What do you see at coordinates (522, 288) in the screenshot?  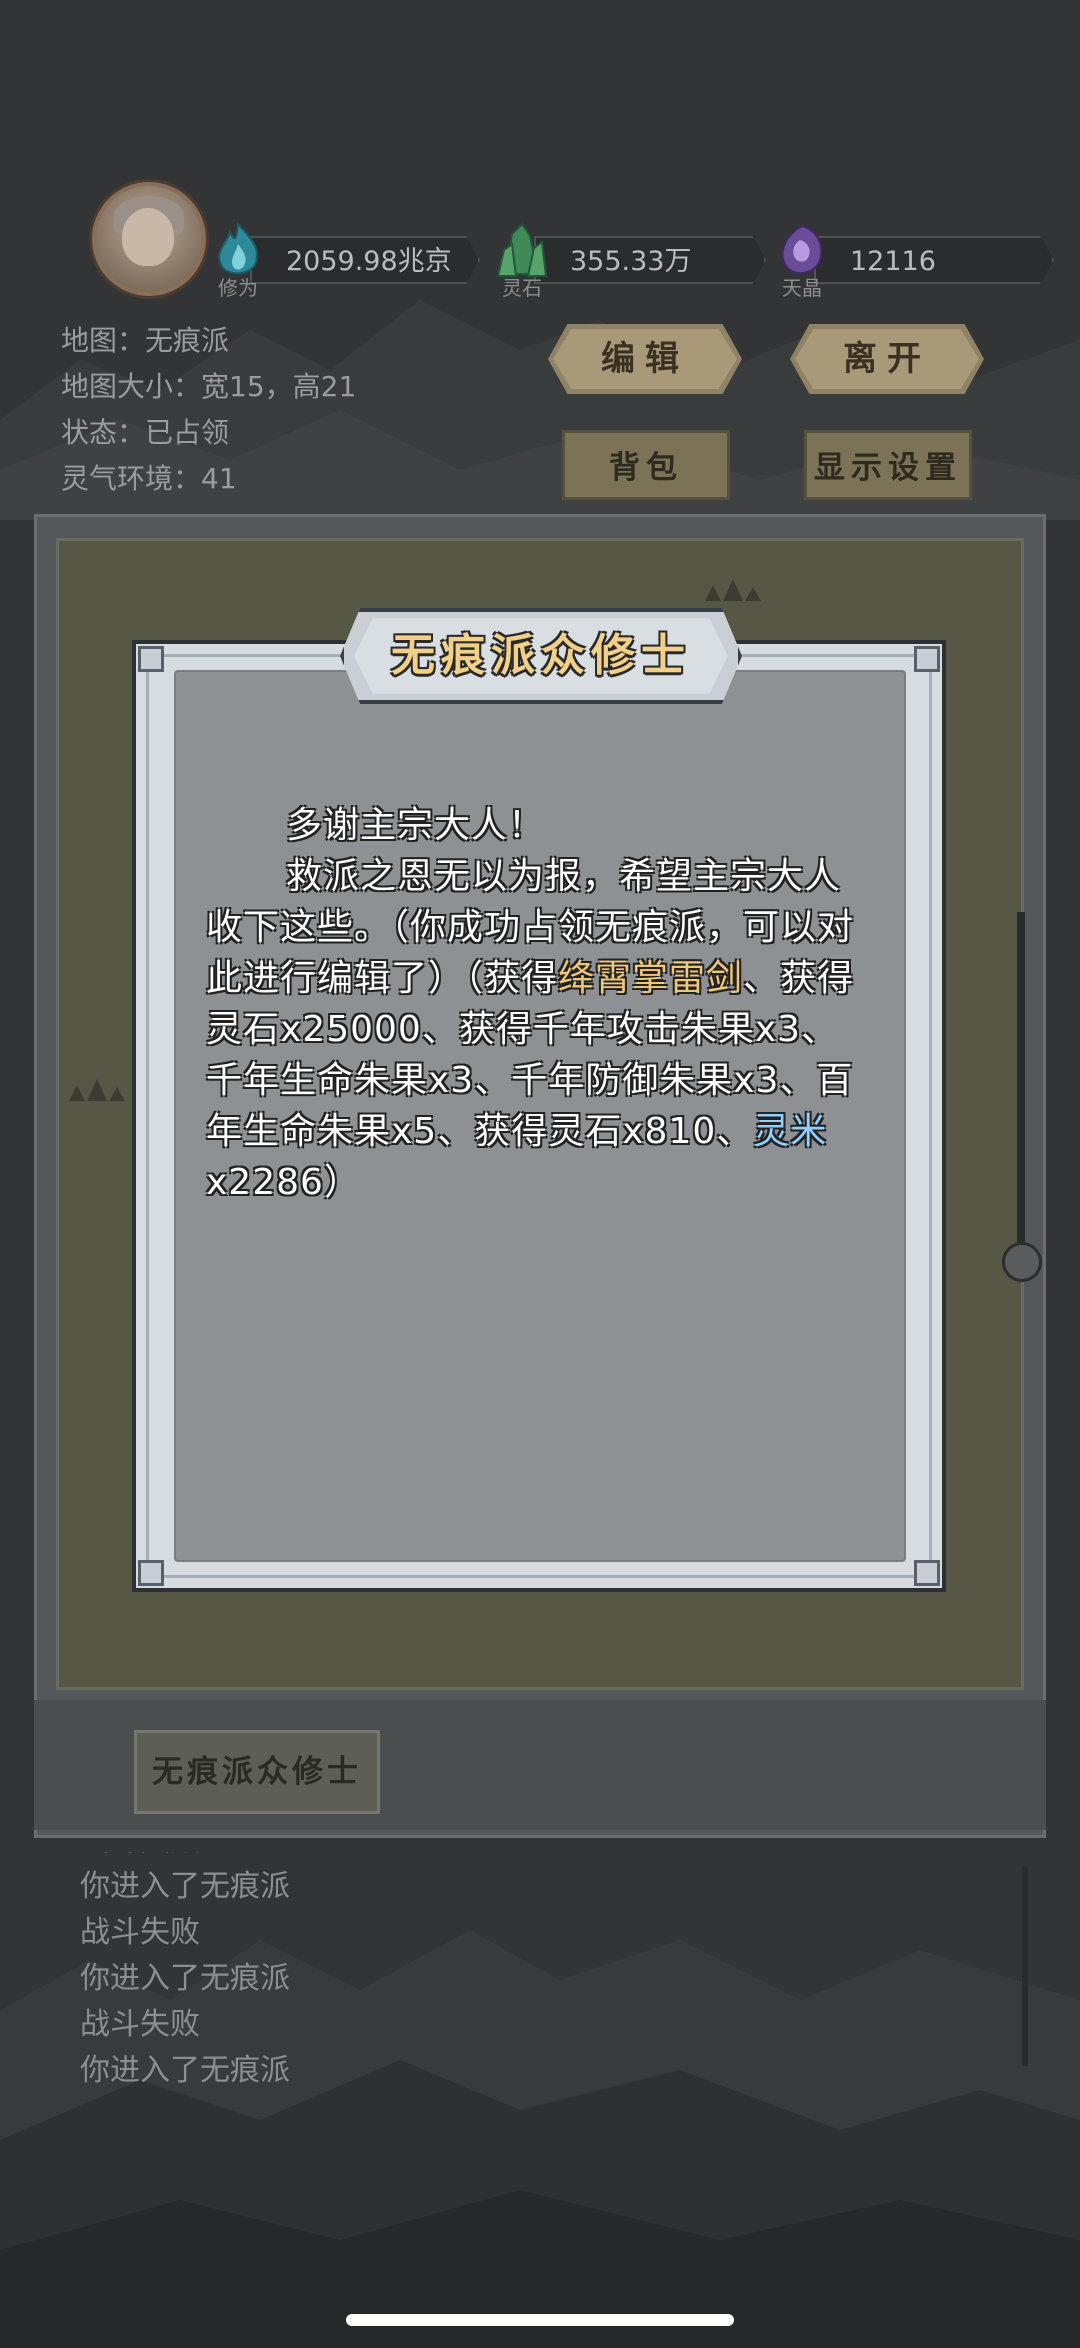 I see `resource-caption: 灵石` at bounding box center [522, 288].